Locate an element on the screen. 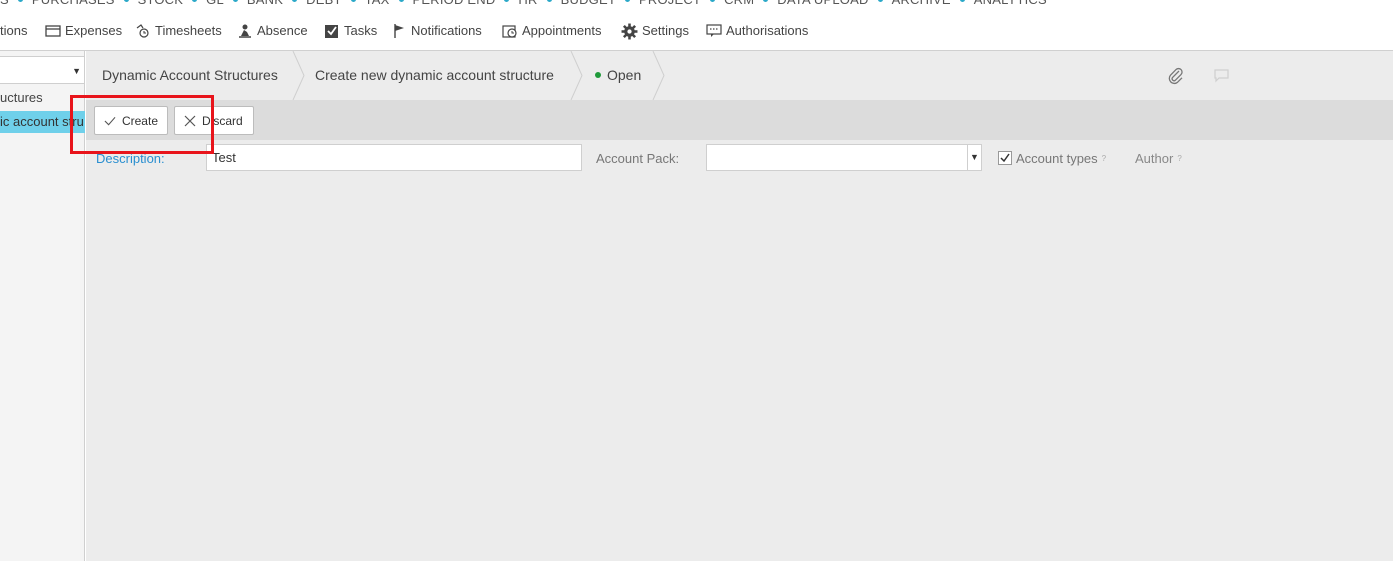  timesheets-icon is located at coordinates (142, 31).